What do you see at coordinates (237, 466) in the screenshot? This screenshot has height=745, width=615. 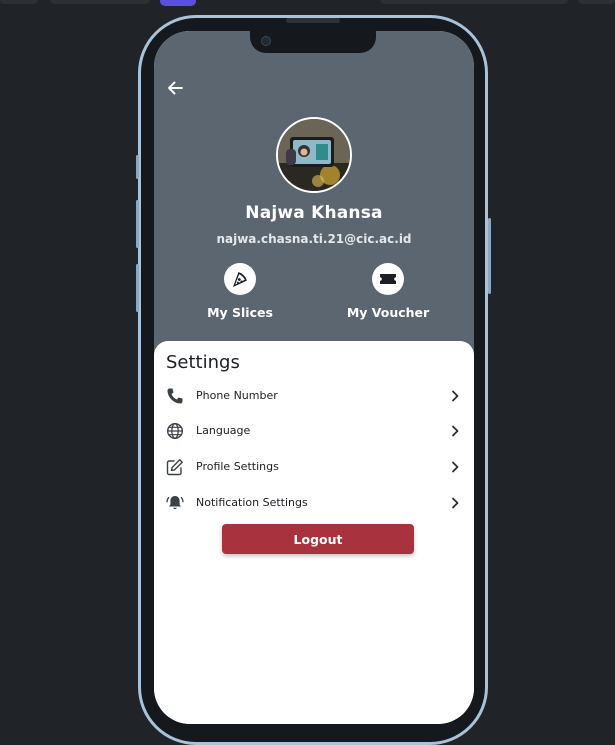 I see `settings-item-label: Profile Settings` at bounding box center [237, 466].